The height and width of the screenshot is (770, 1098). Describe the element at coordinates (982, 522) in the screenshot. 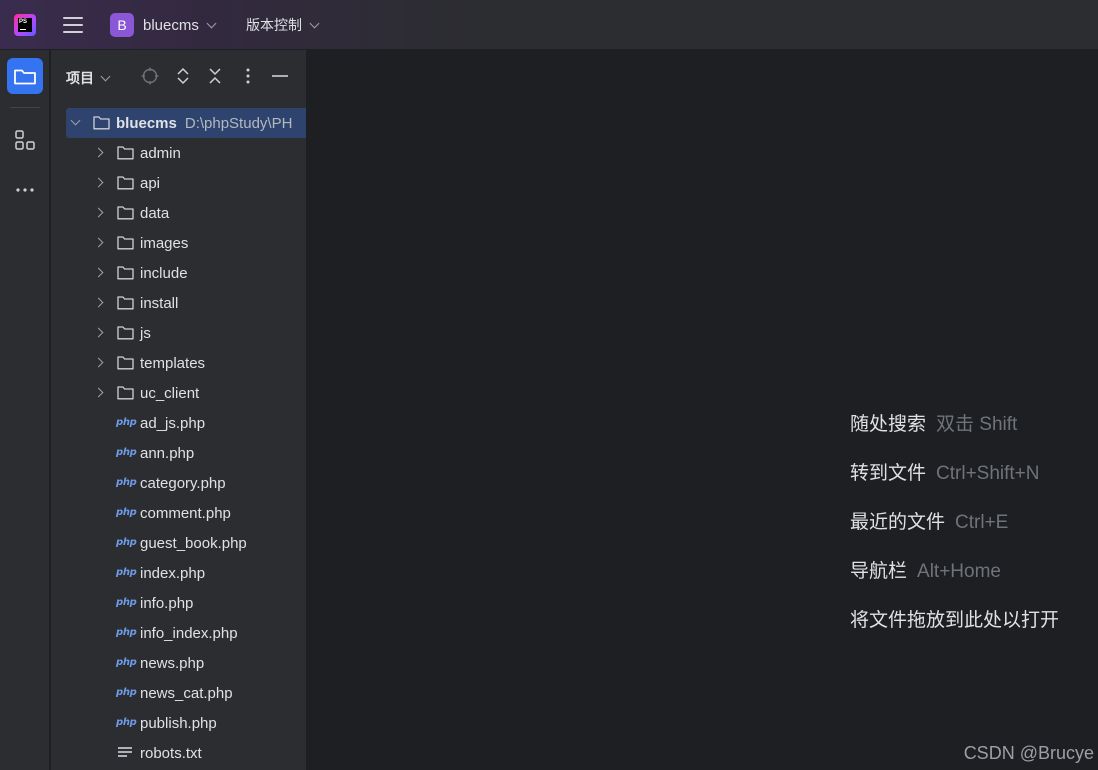

I see `hint-shortcut: Ctrl+E` at that location.